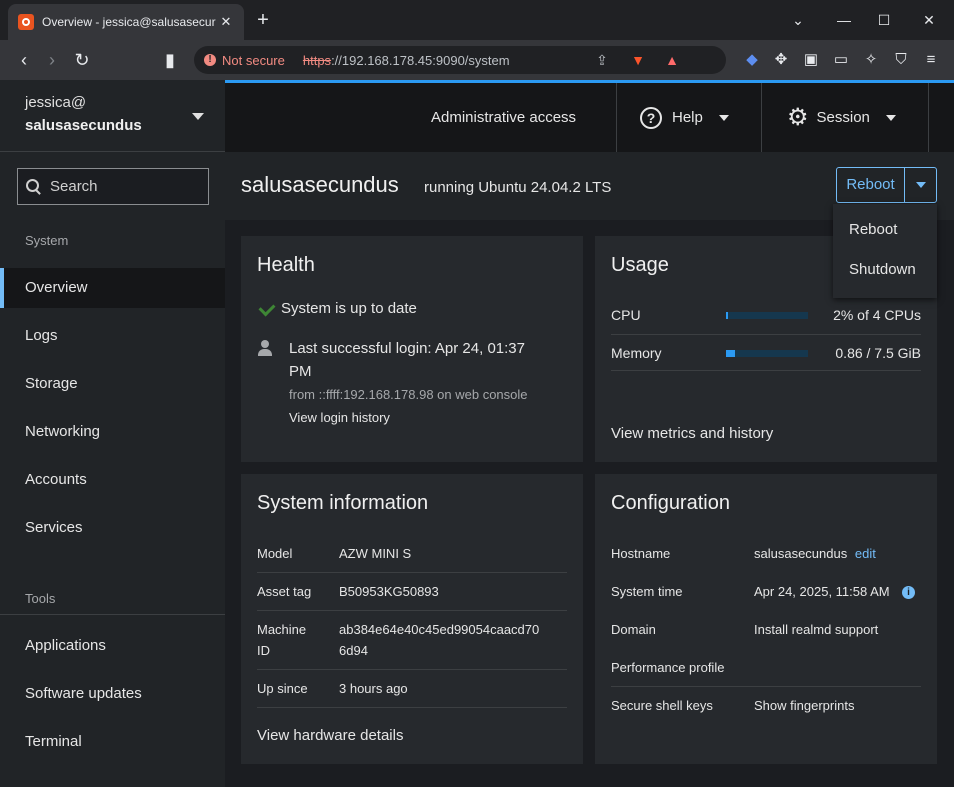 Image resolution: width=954 pixels, height=787 pixels. Describe the element at coordinates (901, 60) in the screenshot. I see `vpn-shield-icon: ⛉` at that location.